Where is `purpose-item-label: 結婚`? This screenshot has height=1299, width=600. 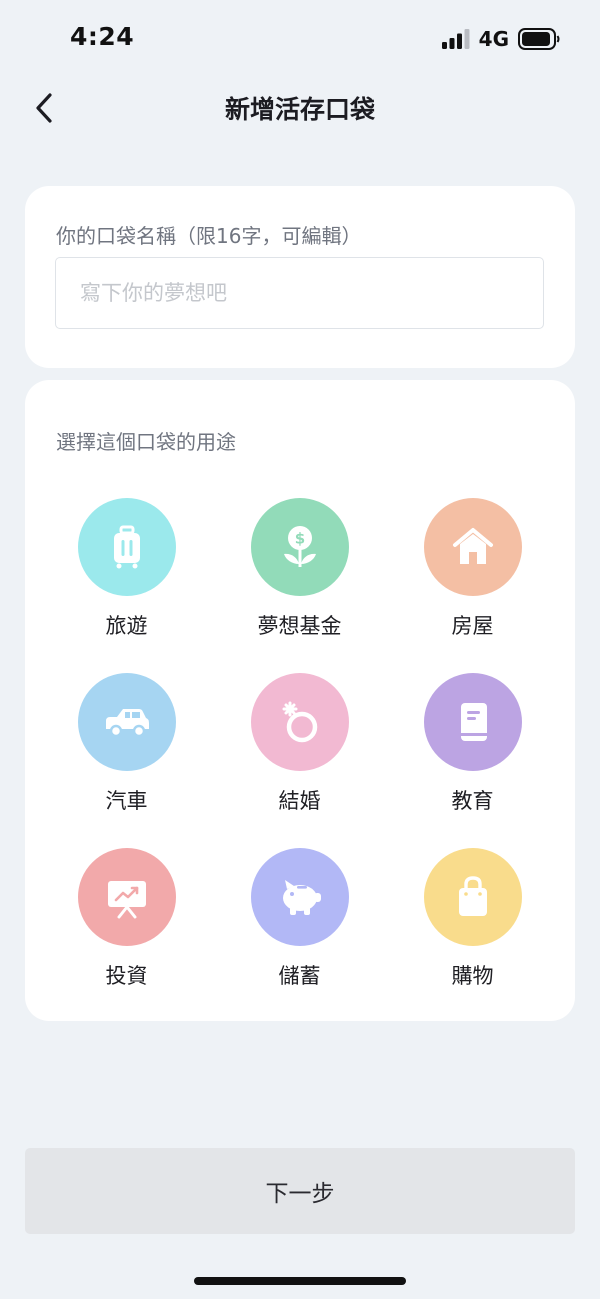
purpose-item-label: 結婚 is located at coordinates (299, 801).